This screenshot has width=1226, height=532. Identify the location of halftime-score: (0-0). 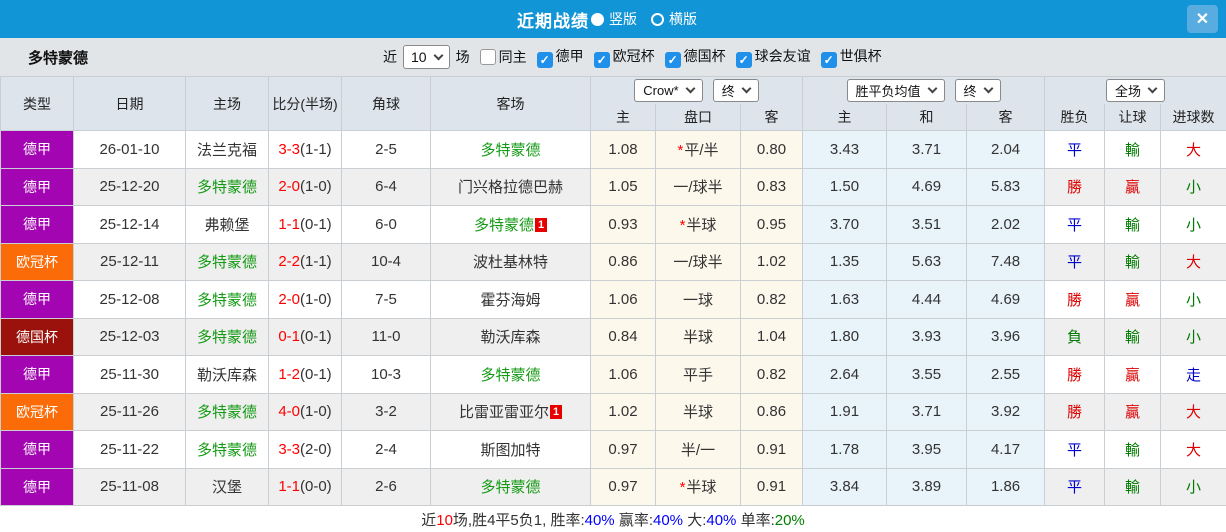
(316, 487).